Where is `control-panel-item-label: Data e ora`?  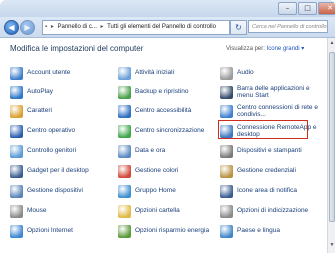 control-panel-item-label: Data e ora is located at coordinates (150, 151).